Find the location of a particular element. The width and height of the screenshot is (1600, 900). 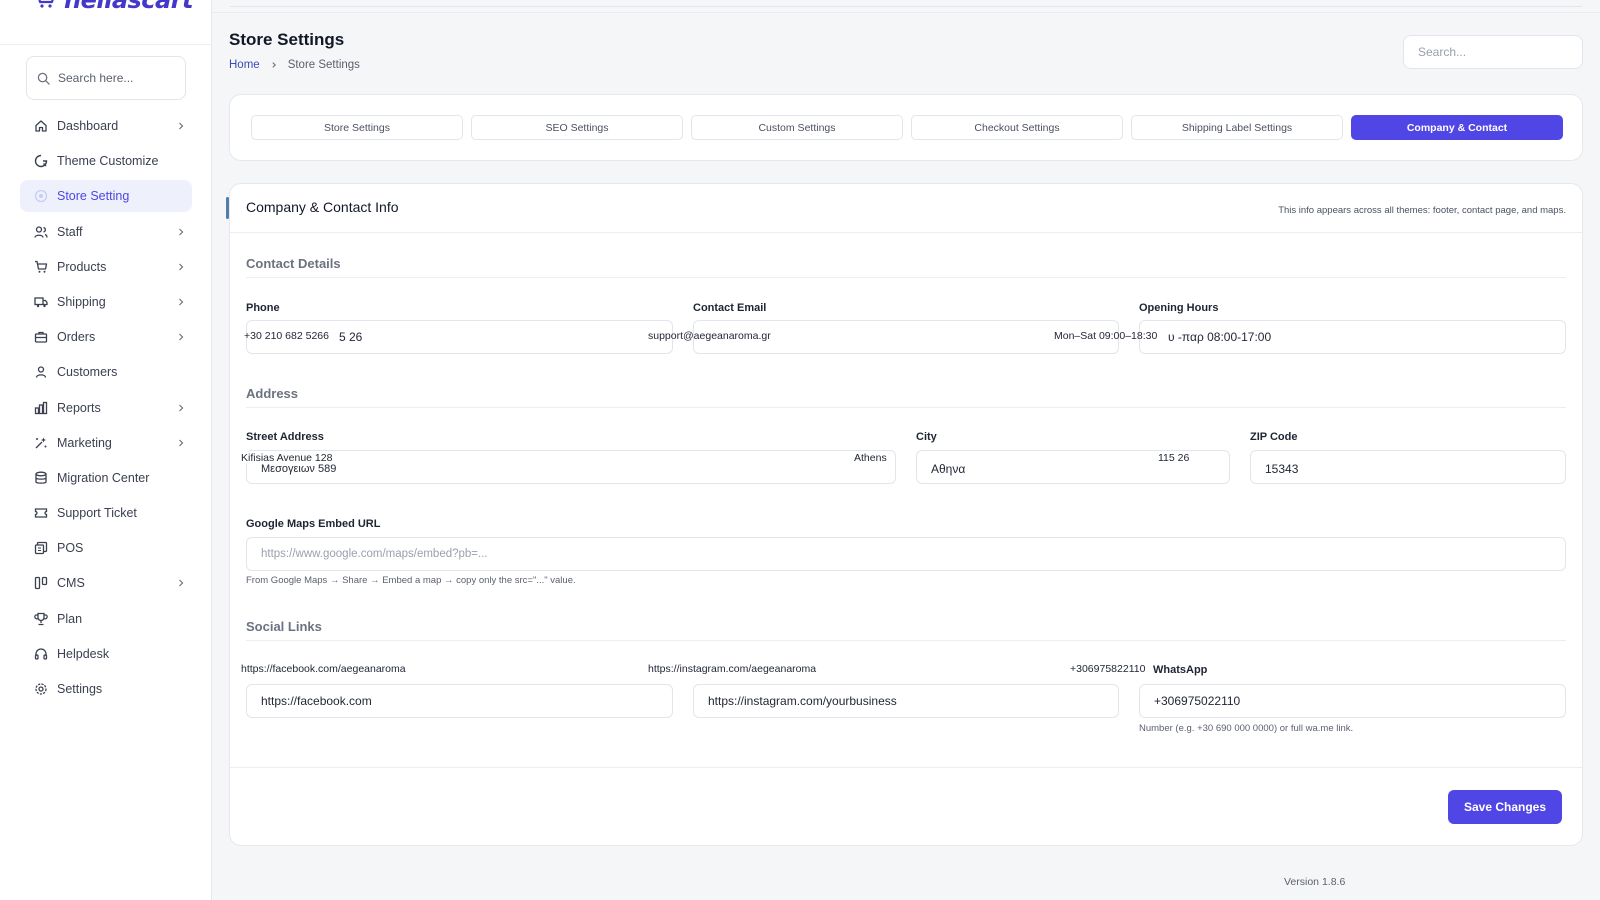

sidebar-item-plan: Plan is located at coordinates (106, 619).